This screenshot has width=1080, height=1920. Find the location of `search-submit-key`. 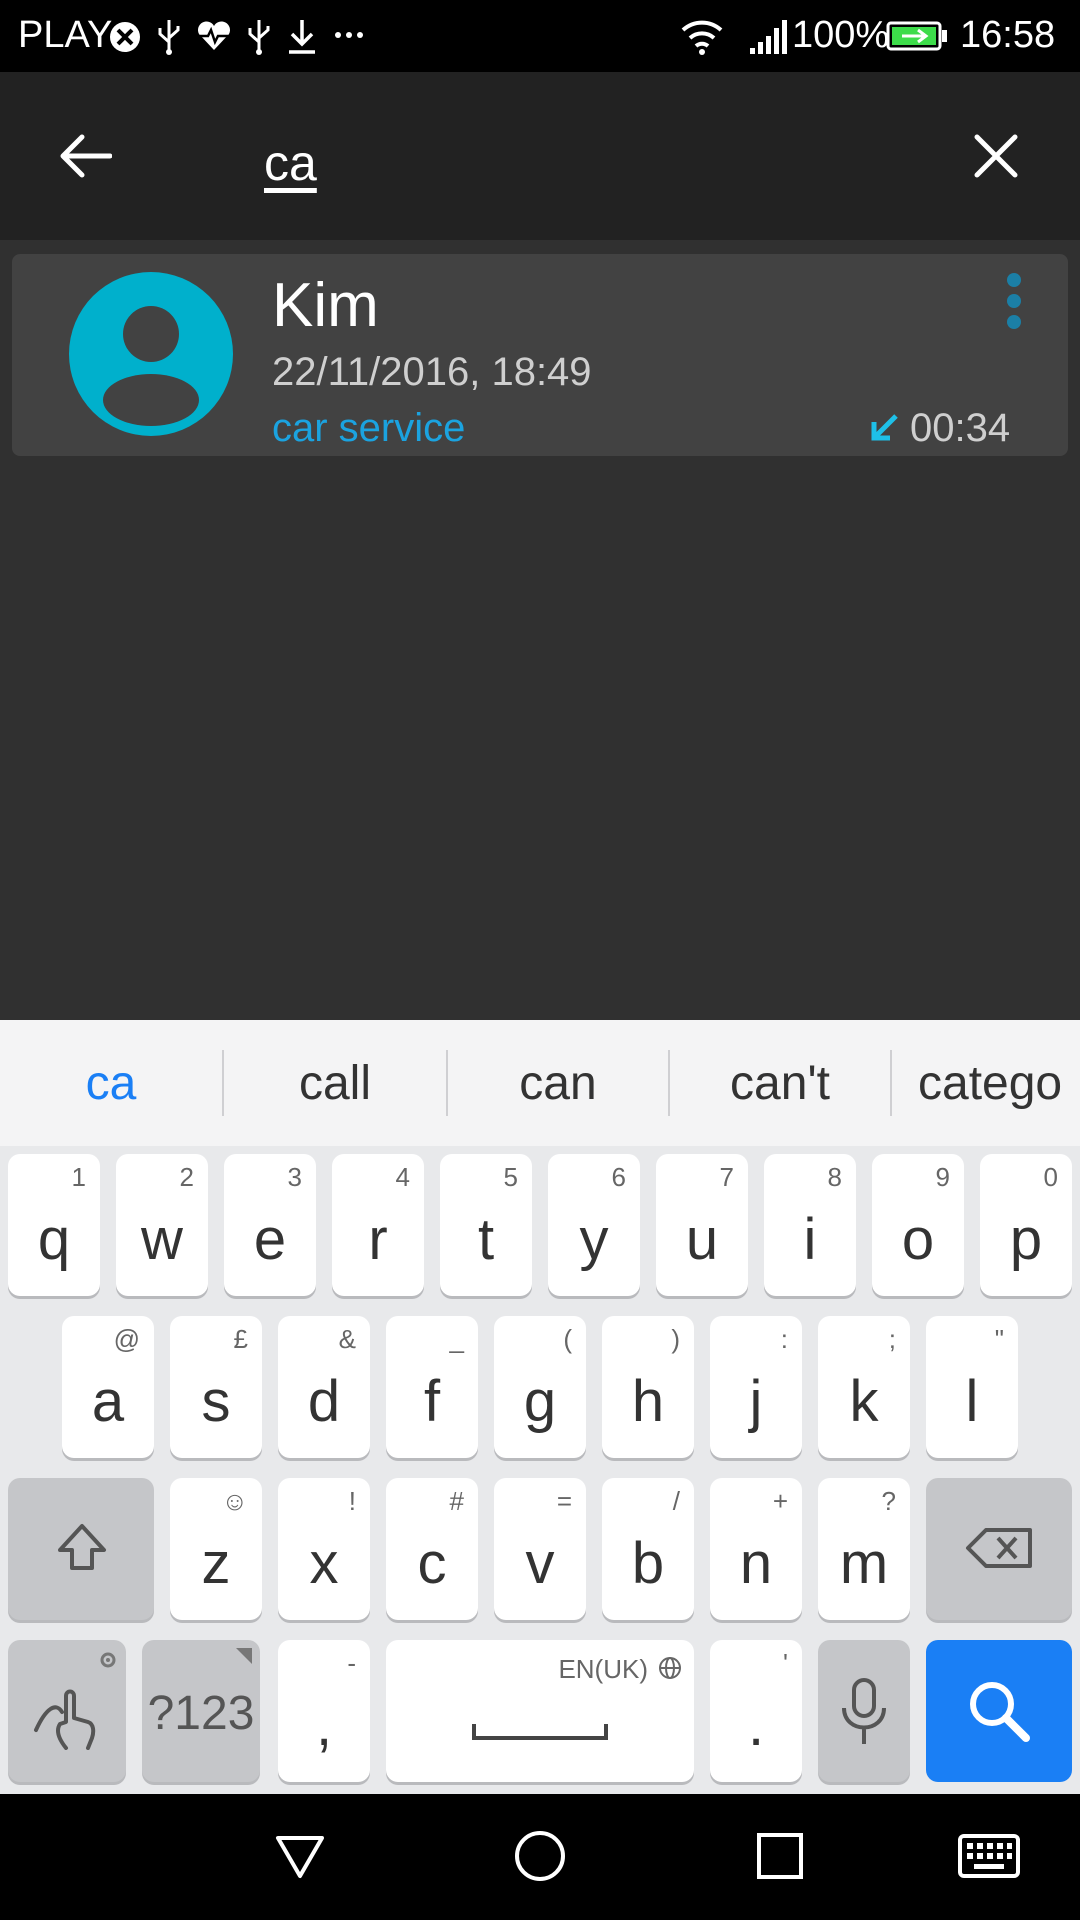

search-submit-key is located at coordinates (999, 1711).